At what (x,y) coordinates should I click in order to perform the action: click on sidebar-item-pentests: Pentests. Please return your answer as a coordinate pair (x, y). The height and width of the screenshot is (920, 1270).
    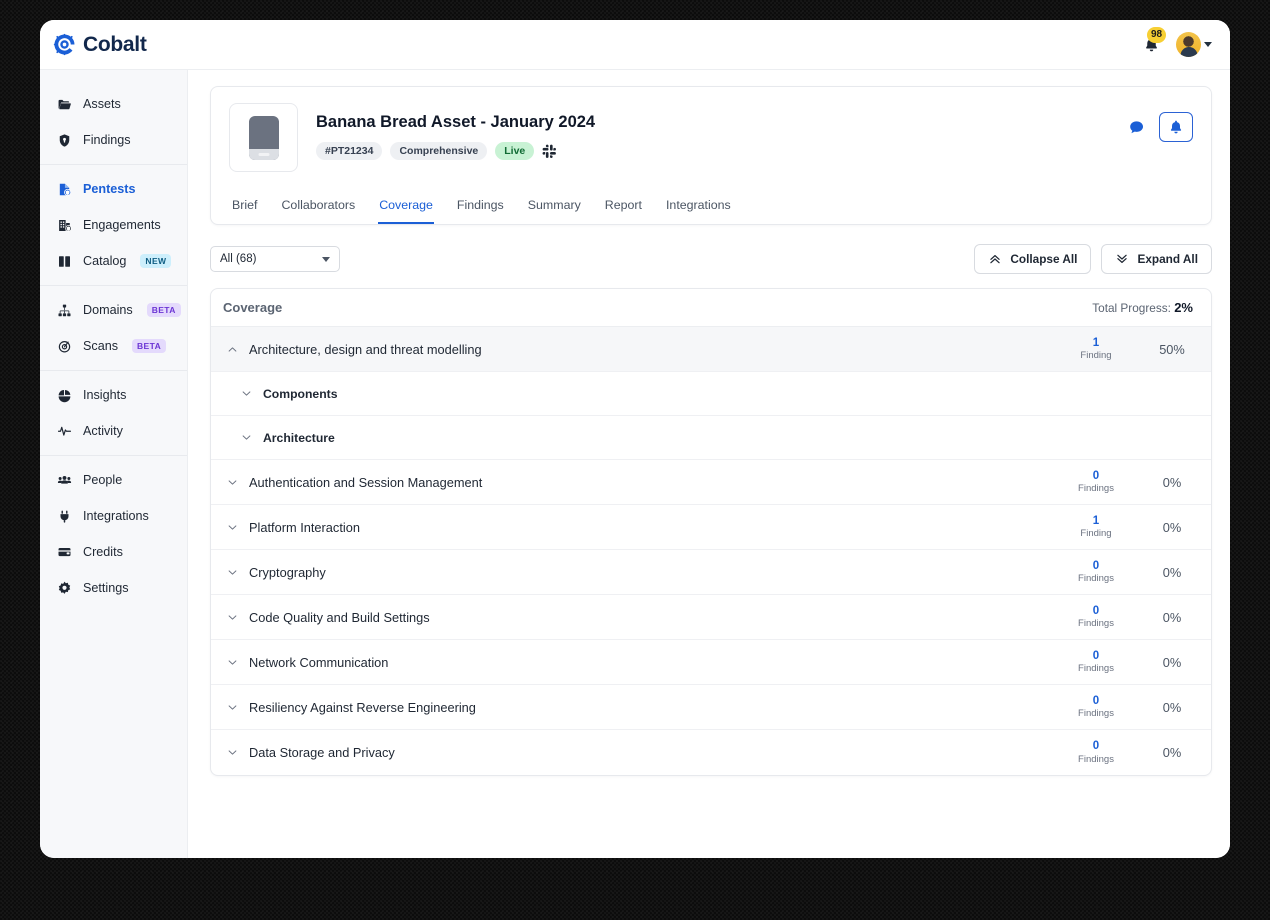
    Looking at the image, I should click on (113, 189).